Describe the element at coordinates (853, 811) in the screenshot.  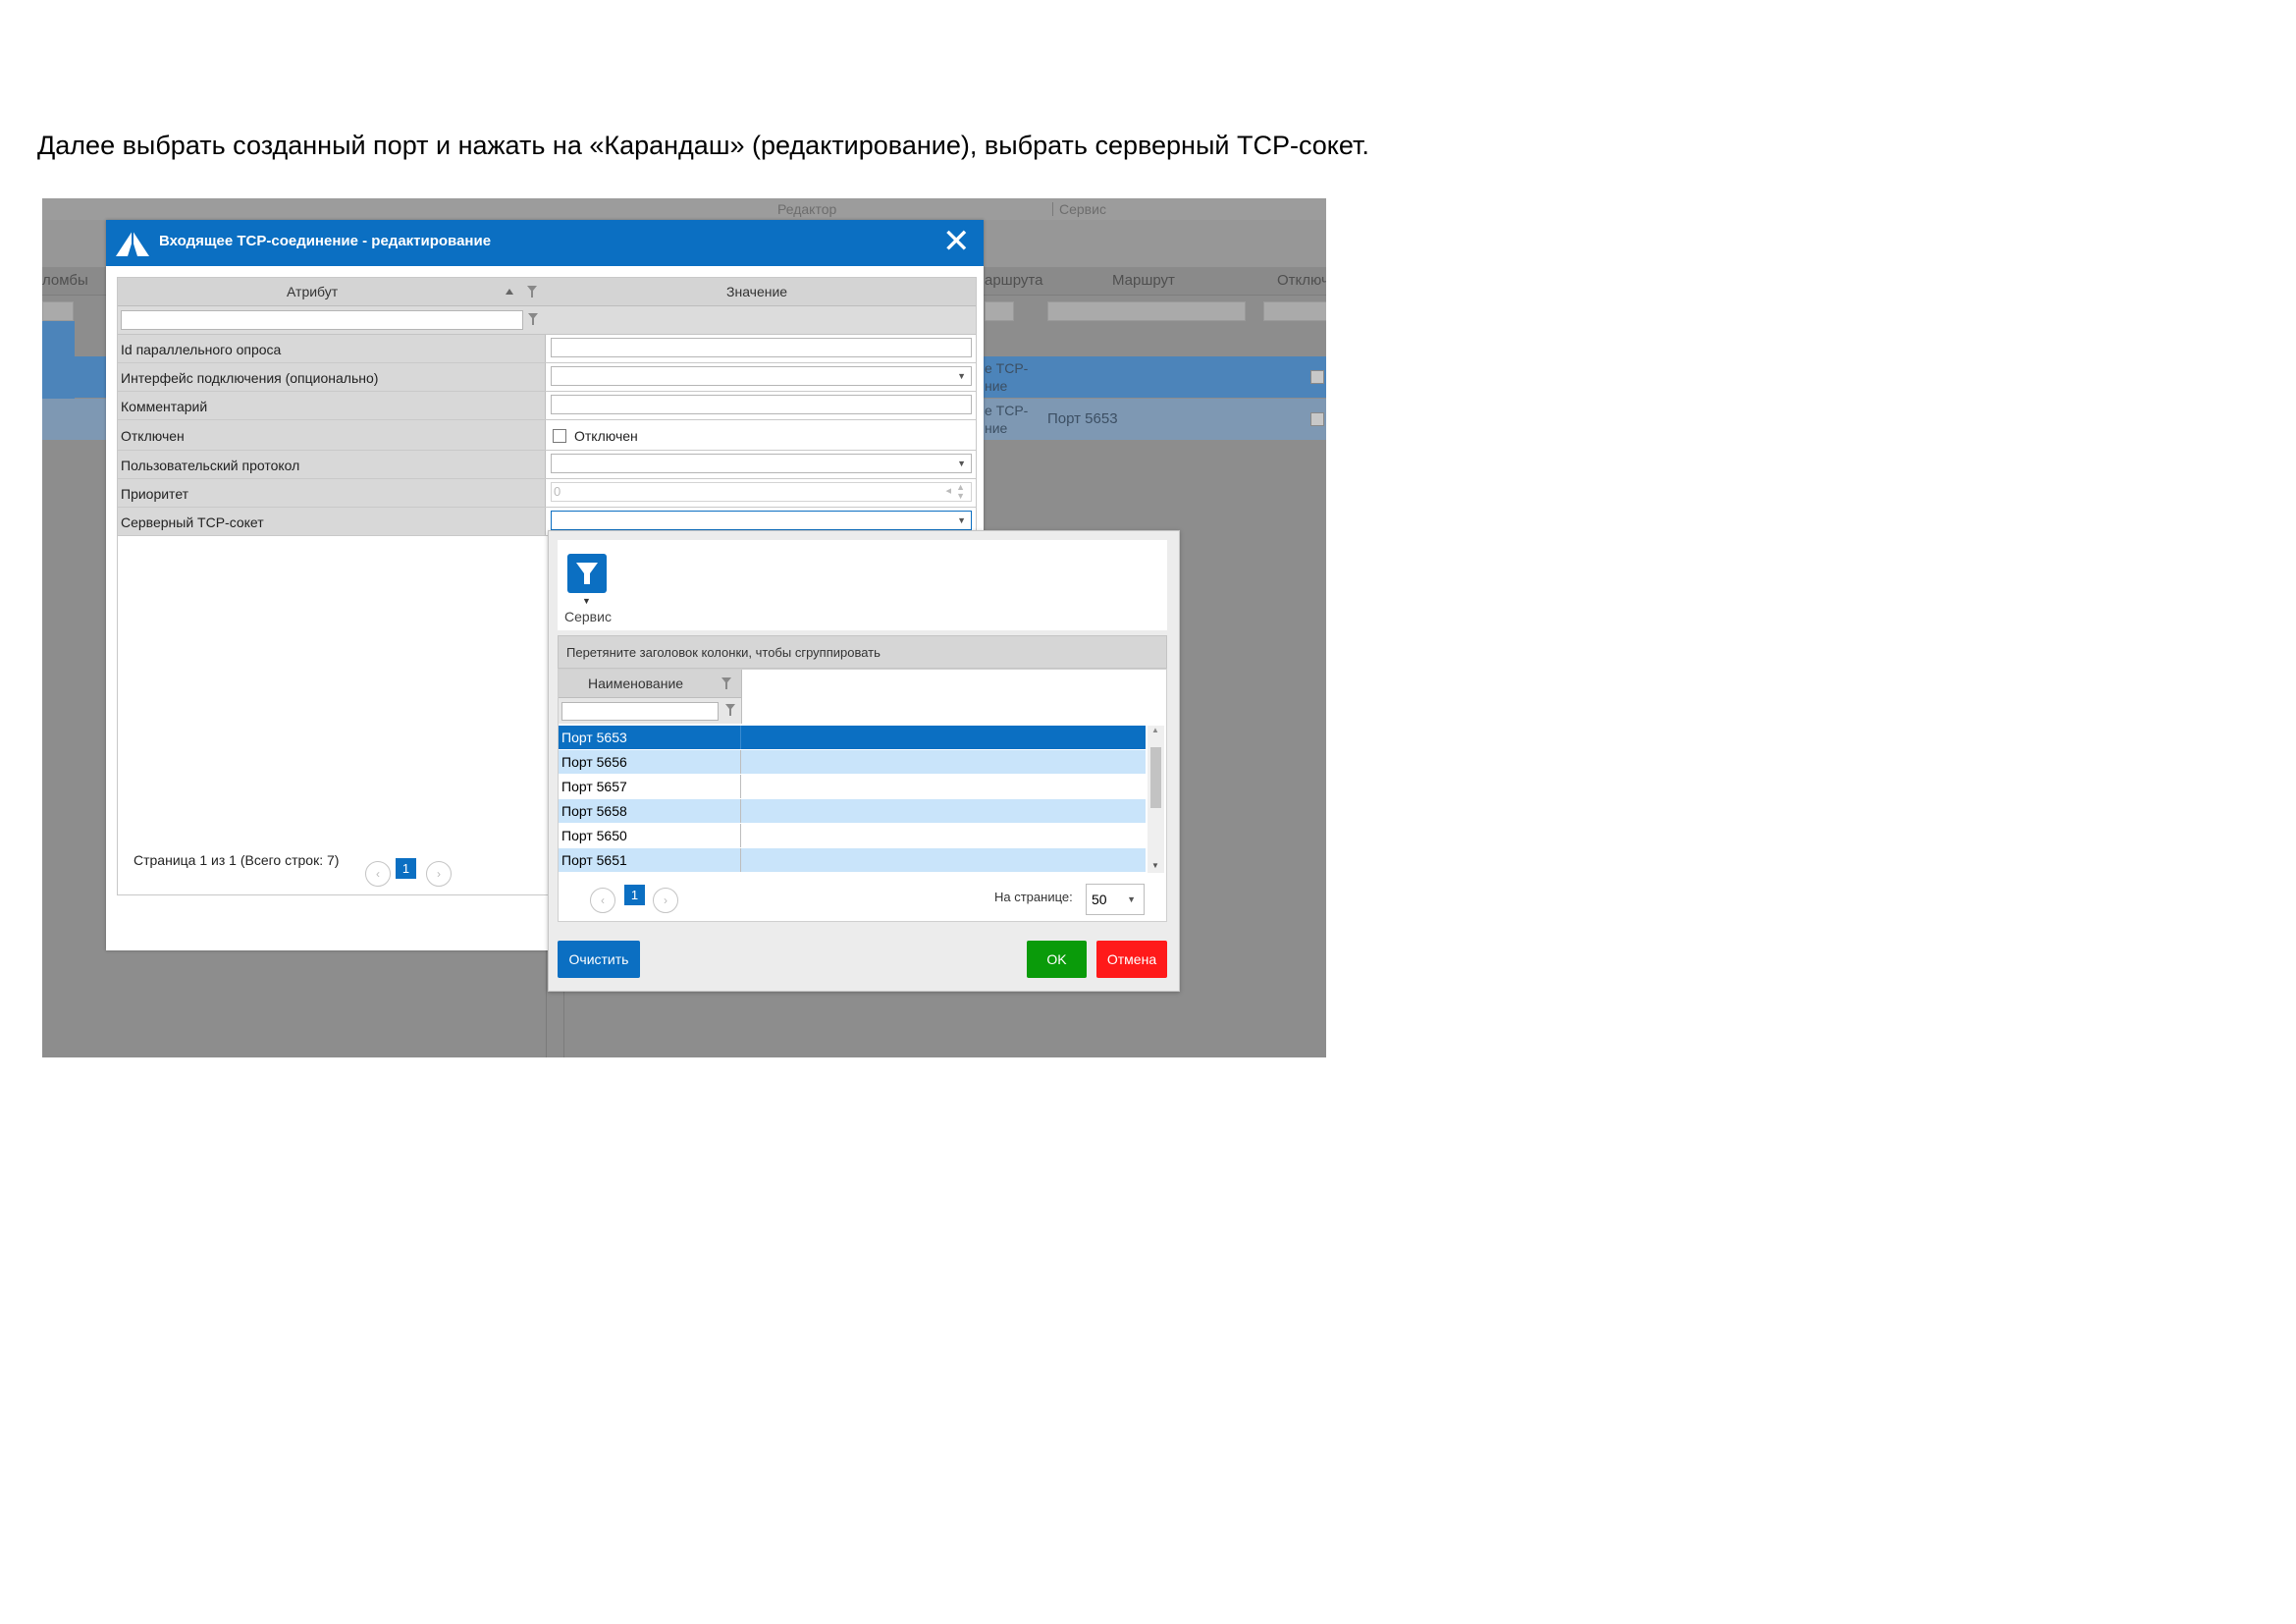
I see `list-item: Порт 5658` at that location.